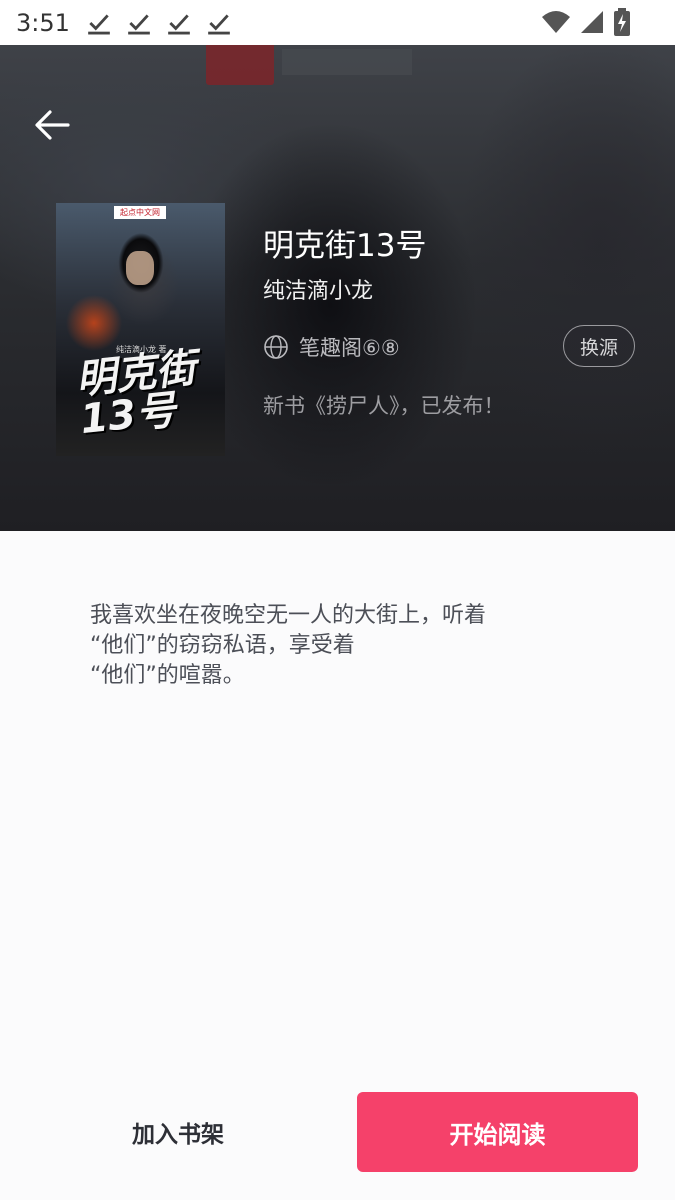 The width and height of the screenshot is (675, 1200). Describe the element at coordinates (384, 405) in the screenshot. I see `latest-chapter: 新书《捞尸人》，已发布！` at that location.